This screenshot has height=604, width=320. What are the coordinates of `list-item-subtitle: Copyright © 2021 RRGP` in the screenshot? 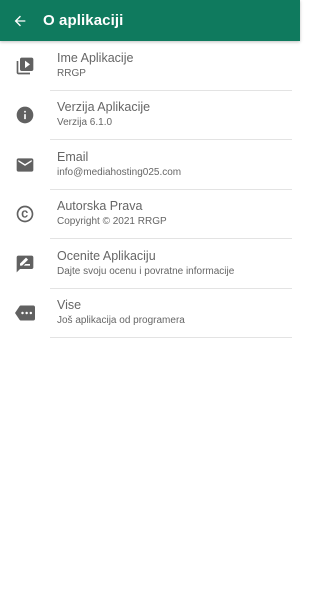 It's located at (112, 222).